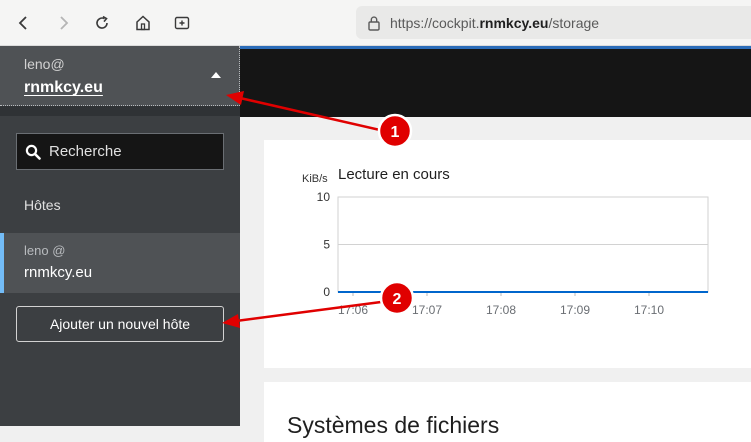 Image resolution: width=751 pixels, height=442 pixels. What do you see at coordinates (63, 87) in the screenshot?
I see `host-switcher-host: rnmkcy.eu` at bounding box center [63, 87].